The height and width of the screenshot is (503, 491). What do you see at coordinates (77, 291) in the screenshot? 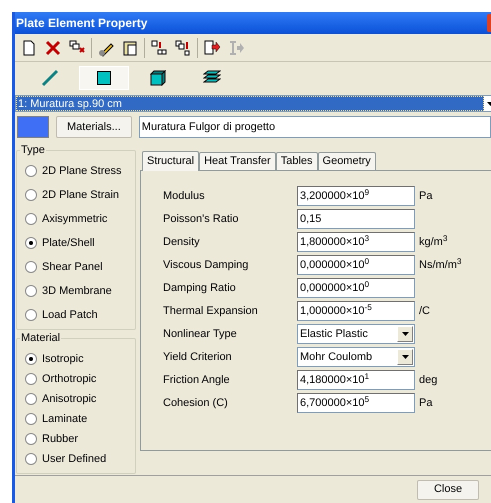
I see `radio-label: 3D Membrane` at bounding box center [77, 291].